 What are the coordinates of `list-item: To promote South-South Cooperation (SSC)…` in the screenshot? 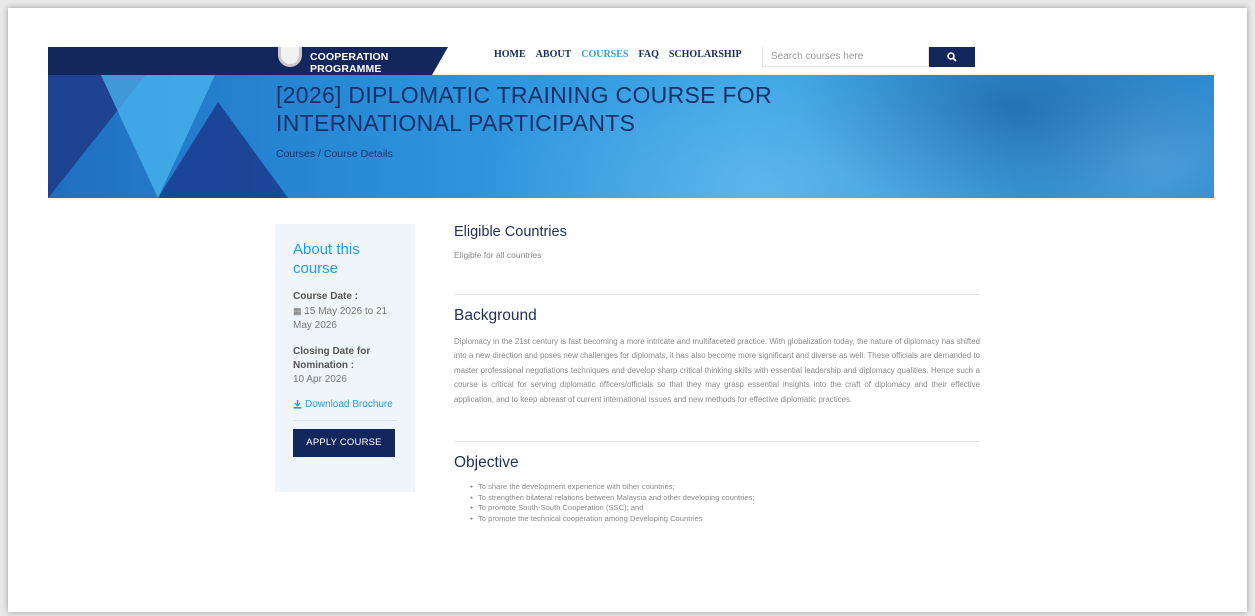 It's located at (725, 508).